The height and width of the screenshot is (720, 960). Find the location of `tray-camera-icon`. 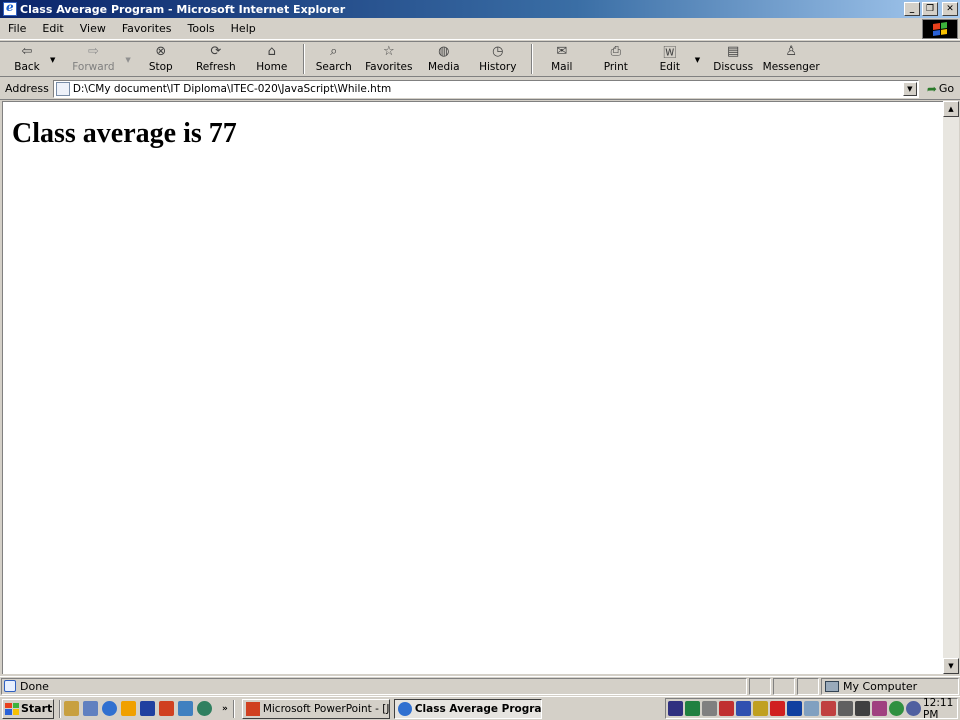

tray-camera-icon is located at coordinates (862, 708).